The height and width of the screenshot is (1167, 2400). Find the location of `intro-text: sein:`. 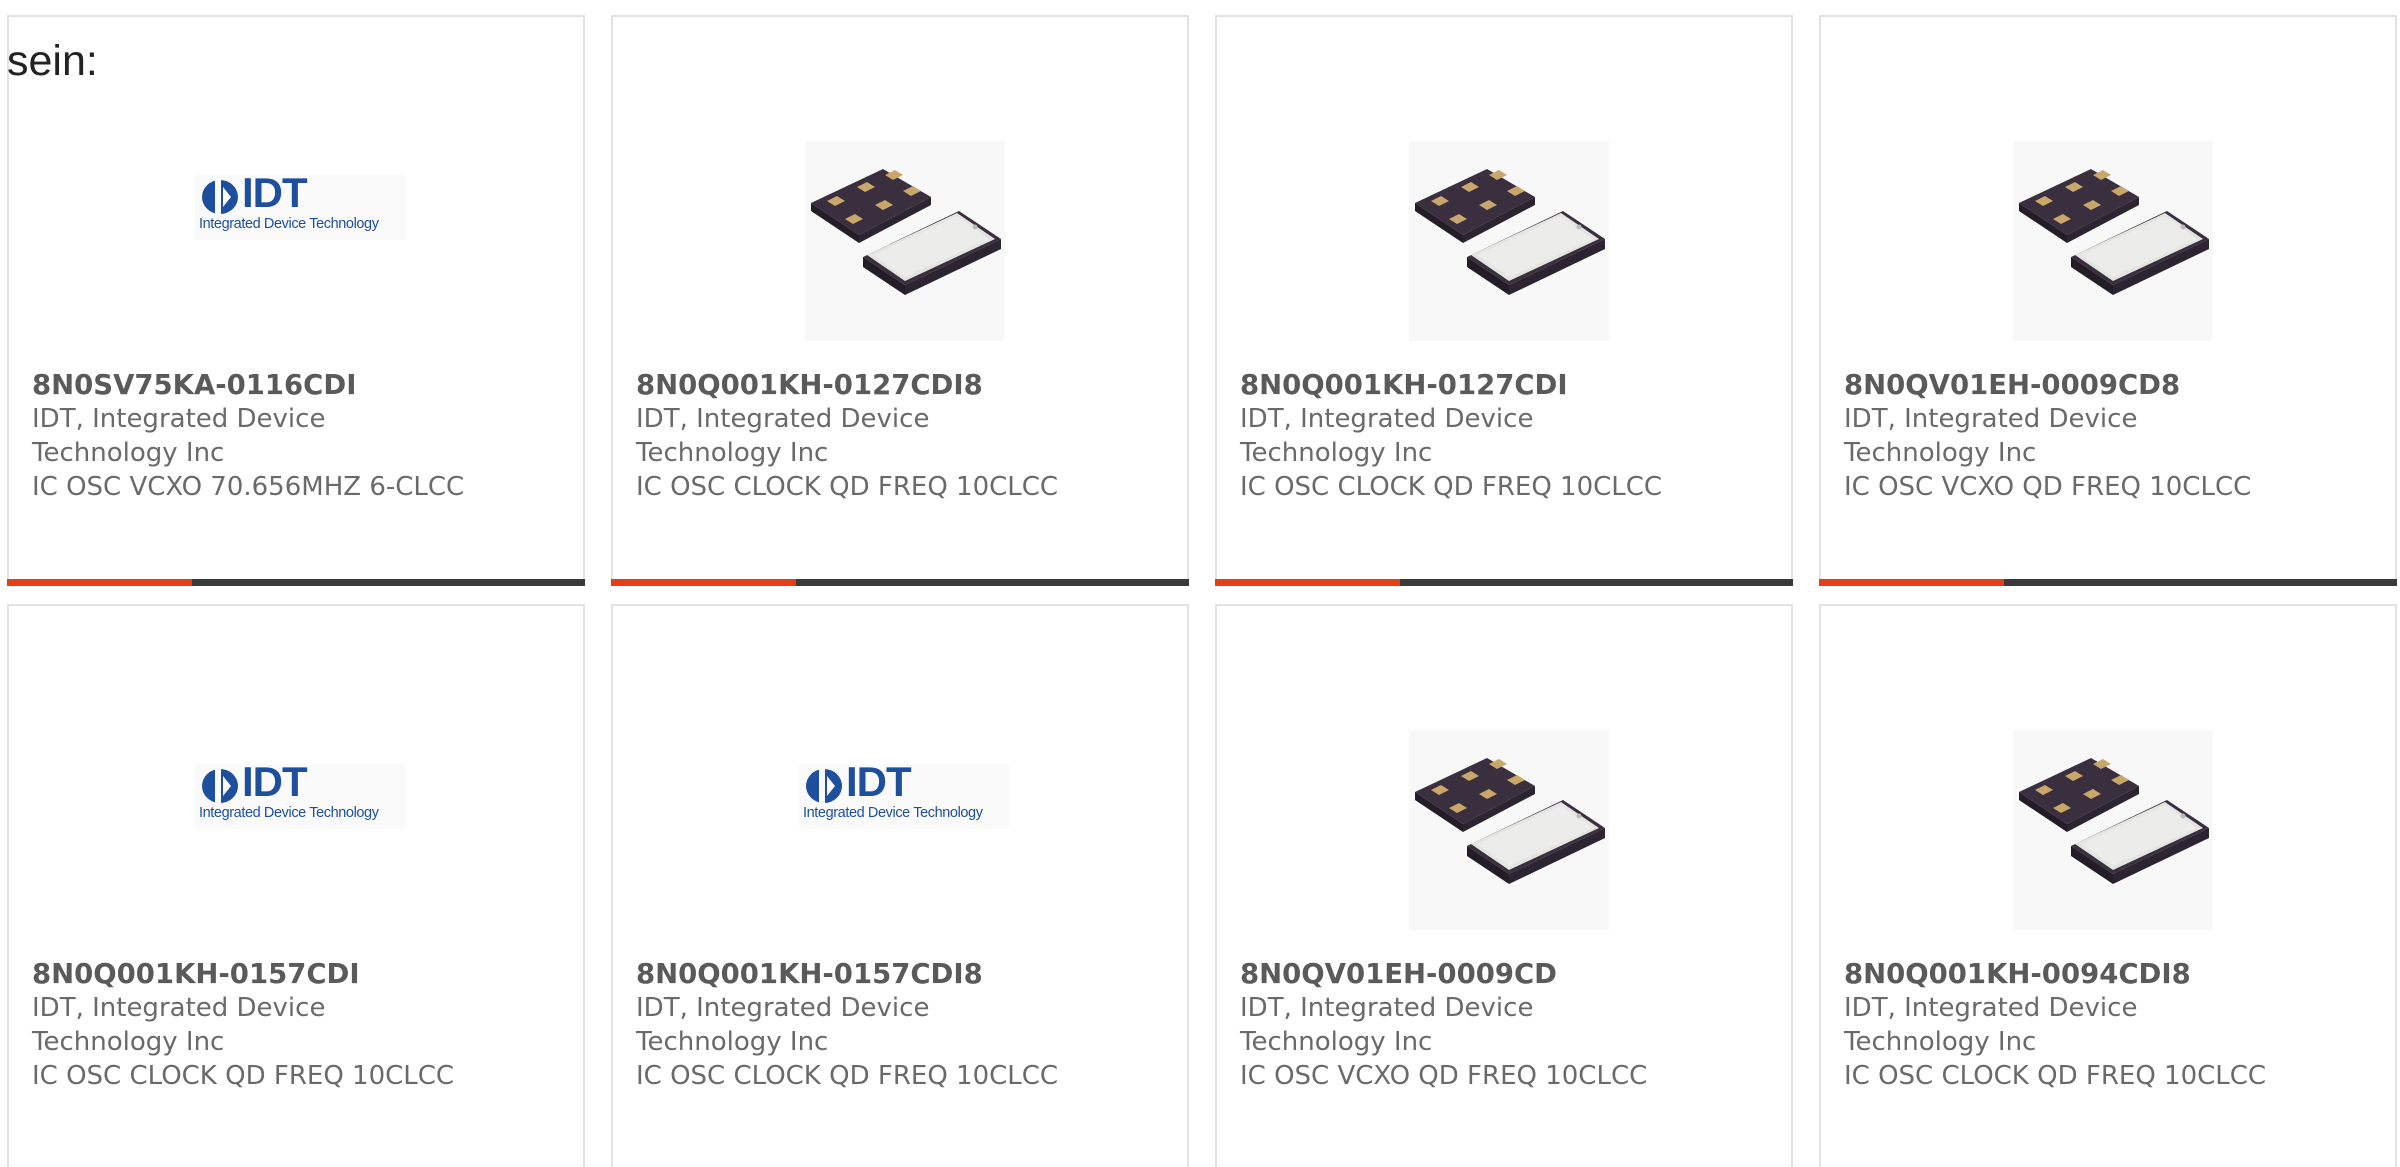

intro-text: sein: is located at coordinates (52, 61).